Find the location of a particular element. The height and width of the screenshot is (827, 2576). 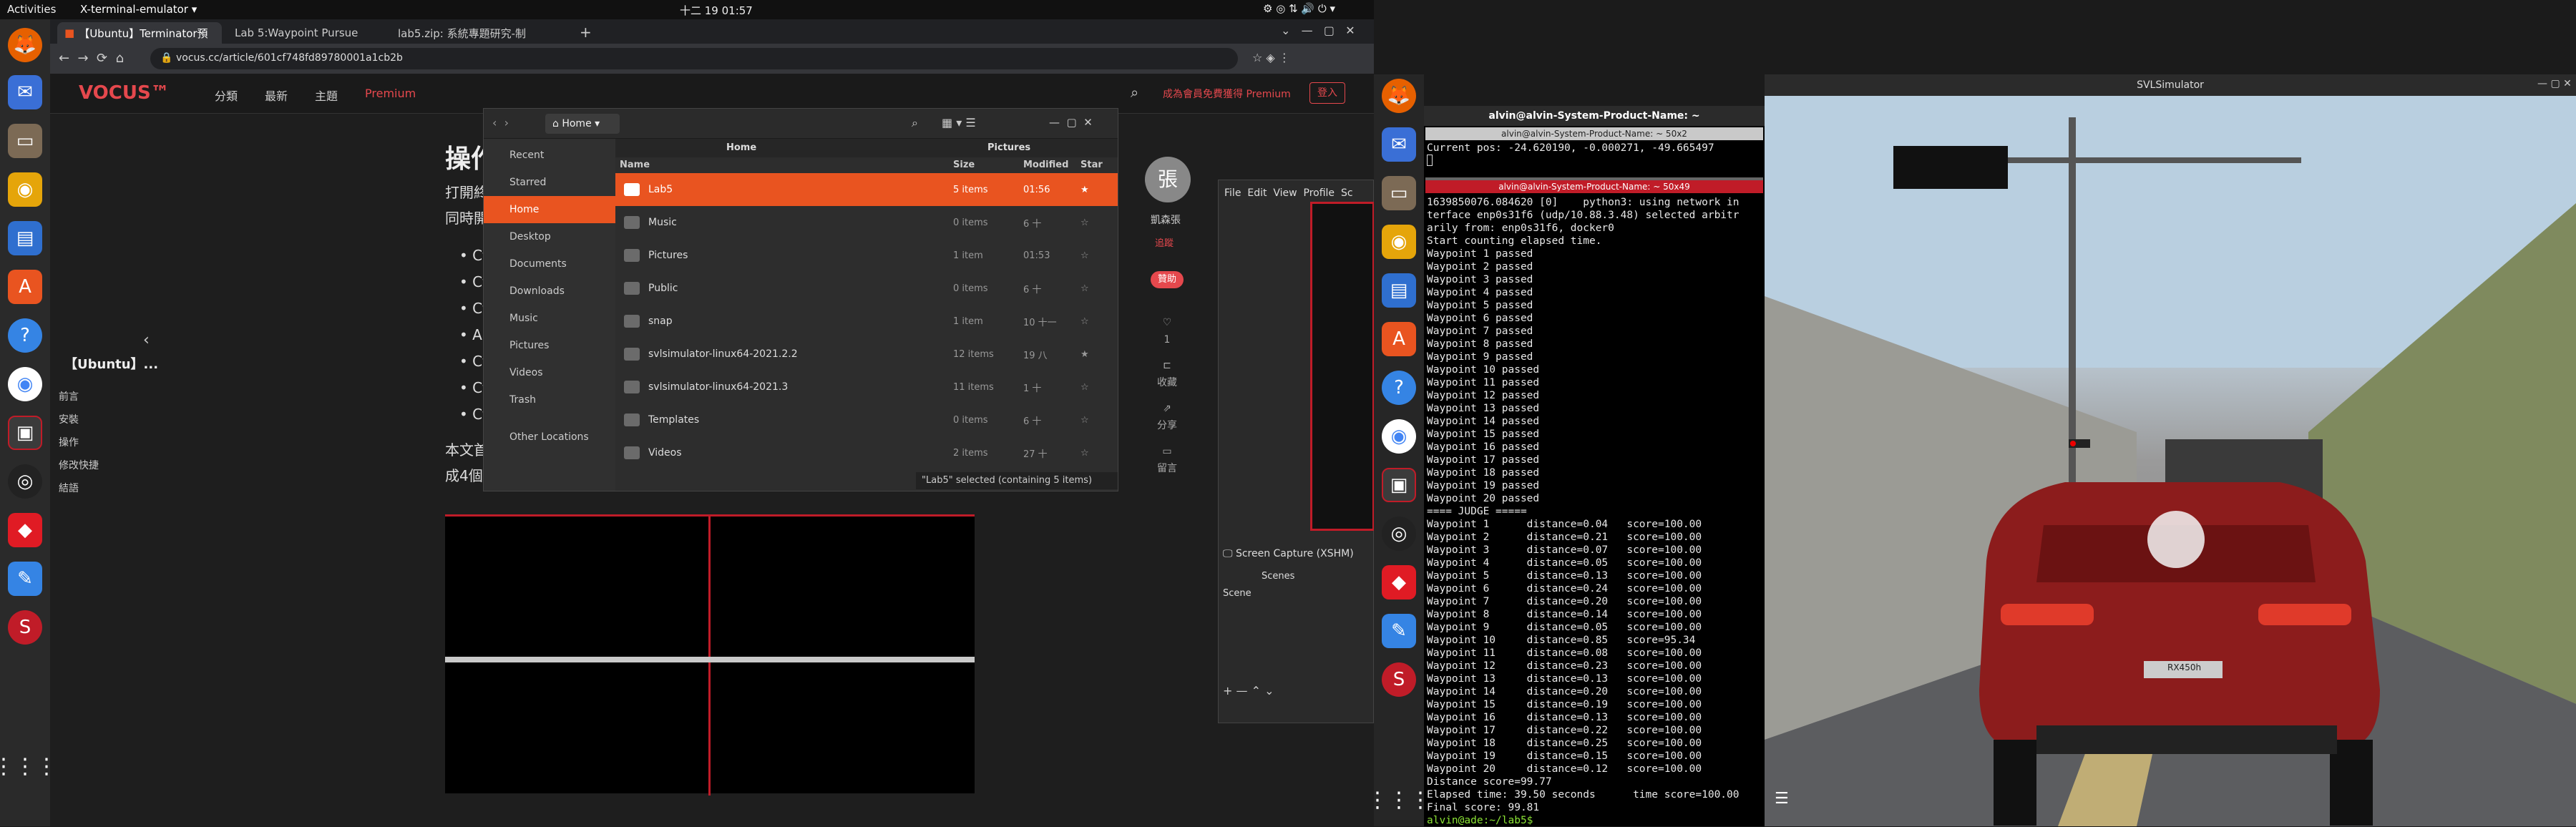

scene-controls: + — ⌃ ⌄ is located at coordinates (1248, 691).